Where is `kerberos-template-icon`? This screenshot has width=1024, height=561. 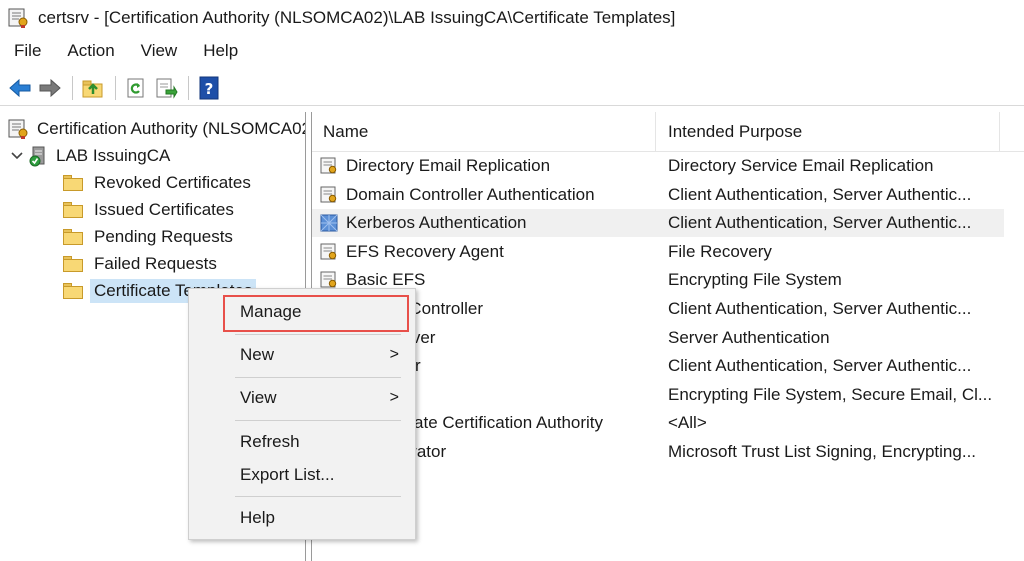 kerberos-template-icon is located at coordinates (329, 223).